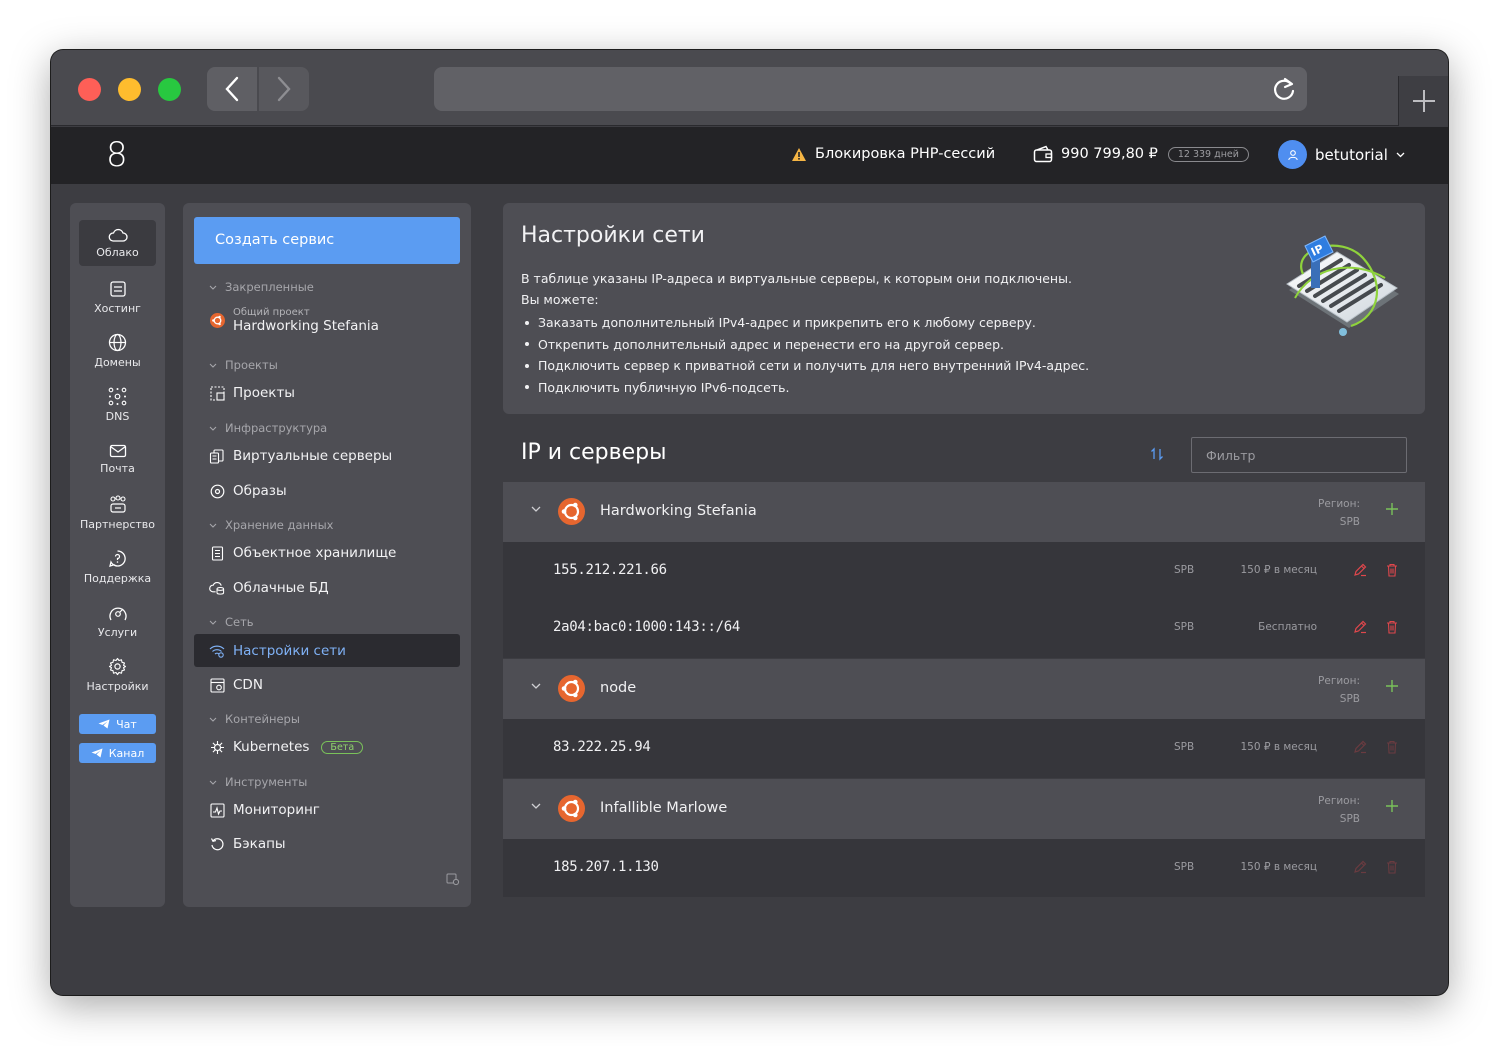 The width and height of the screenshot is (1499, 1046). What do you see at coordinates (1299, 455) in the screenshot?
I see `filter-input: Фильтр` at bounding box center [1299, 455].